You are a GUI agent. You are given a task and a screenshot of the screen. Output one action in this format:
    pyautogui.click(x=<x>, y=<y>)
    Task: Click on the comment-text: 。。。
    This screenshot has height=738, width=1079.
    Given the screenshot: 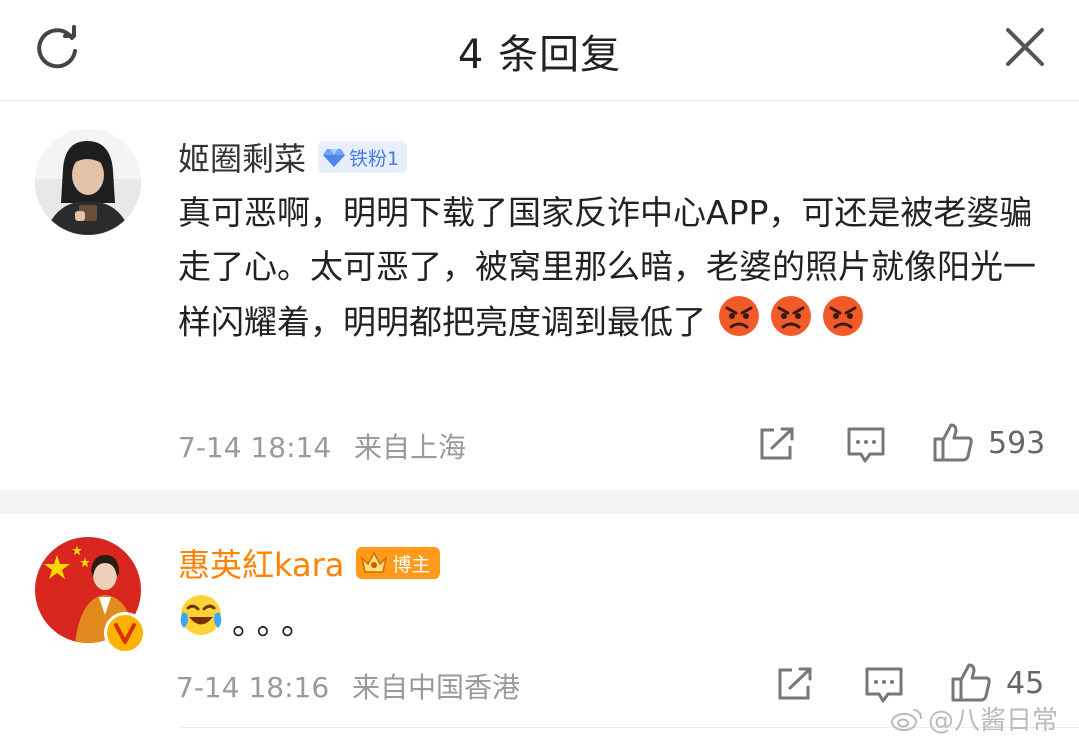 What is the action you would take?
    pyautogui.click(x=277, y=622)
    